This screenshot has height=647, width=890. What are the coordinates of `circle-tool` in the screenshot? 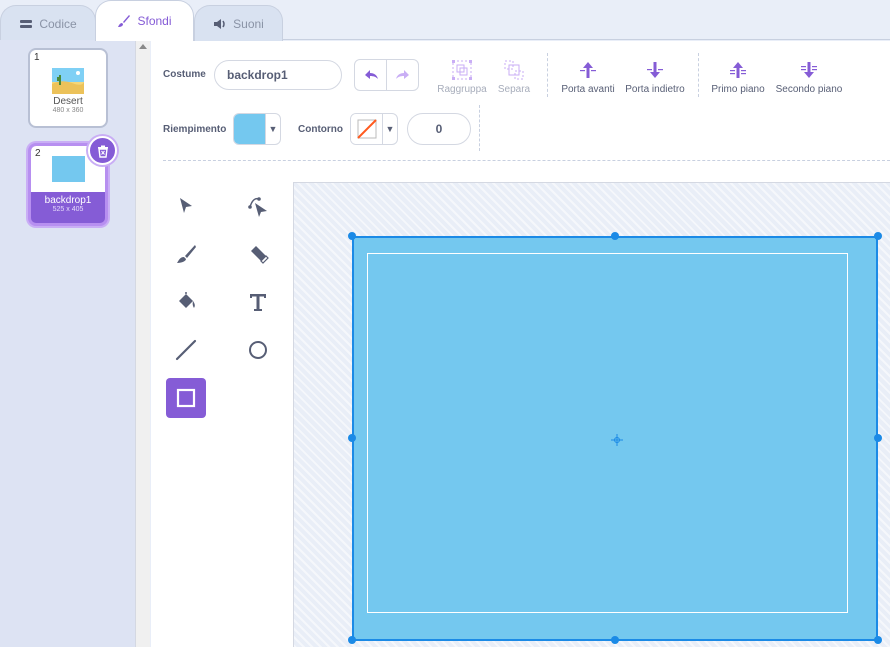 It's located at (258, 350).